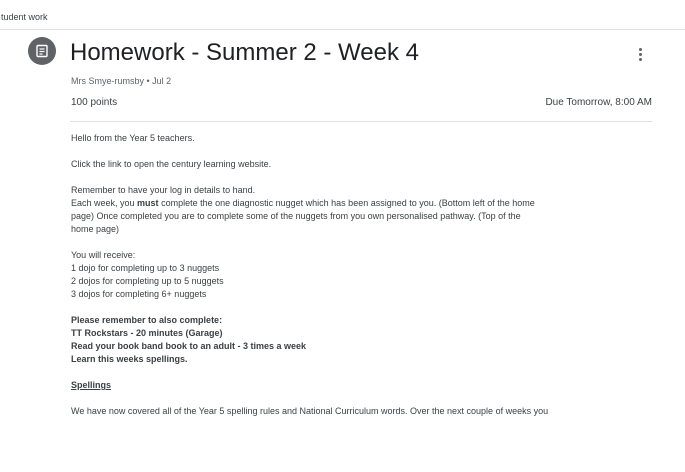  I want to click on due-date: Due Tomorrow, 8:00 AM, so click(598, 102).